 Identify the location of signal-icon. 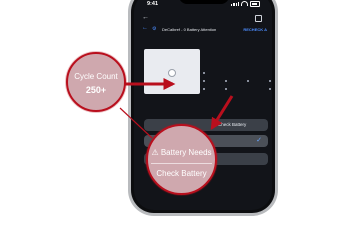
(235, 3).